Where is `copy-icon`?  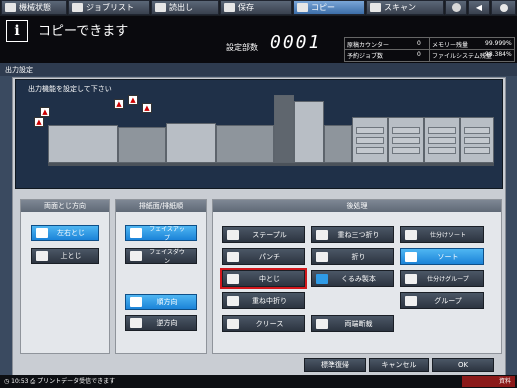 copy-icon is located at coordinates (302, 7).